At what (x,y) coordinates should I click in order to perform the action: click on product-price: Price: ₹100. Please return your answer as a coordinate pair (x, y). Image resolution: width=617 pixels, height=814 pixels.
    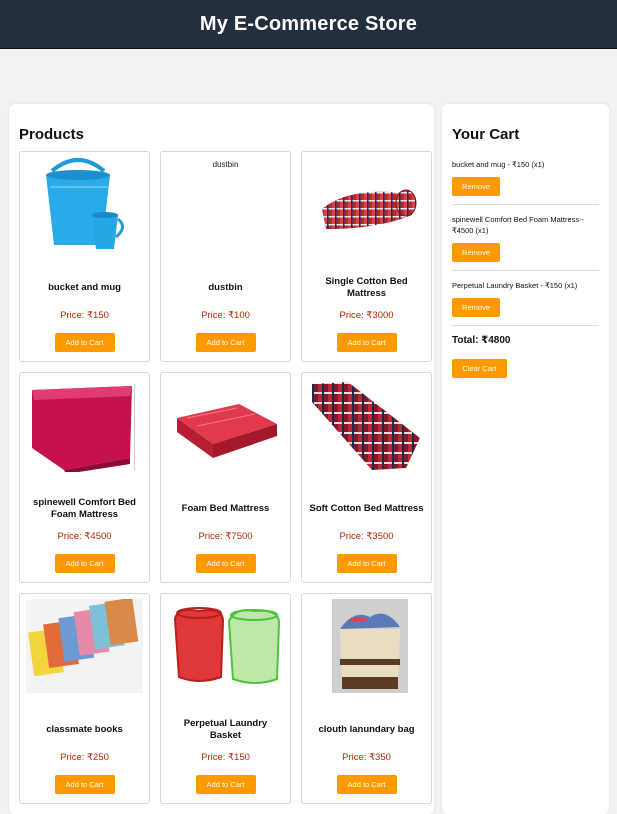
    Looking at the image, I should click on (225, 315).